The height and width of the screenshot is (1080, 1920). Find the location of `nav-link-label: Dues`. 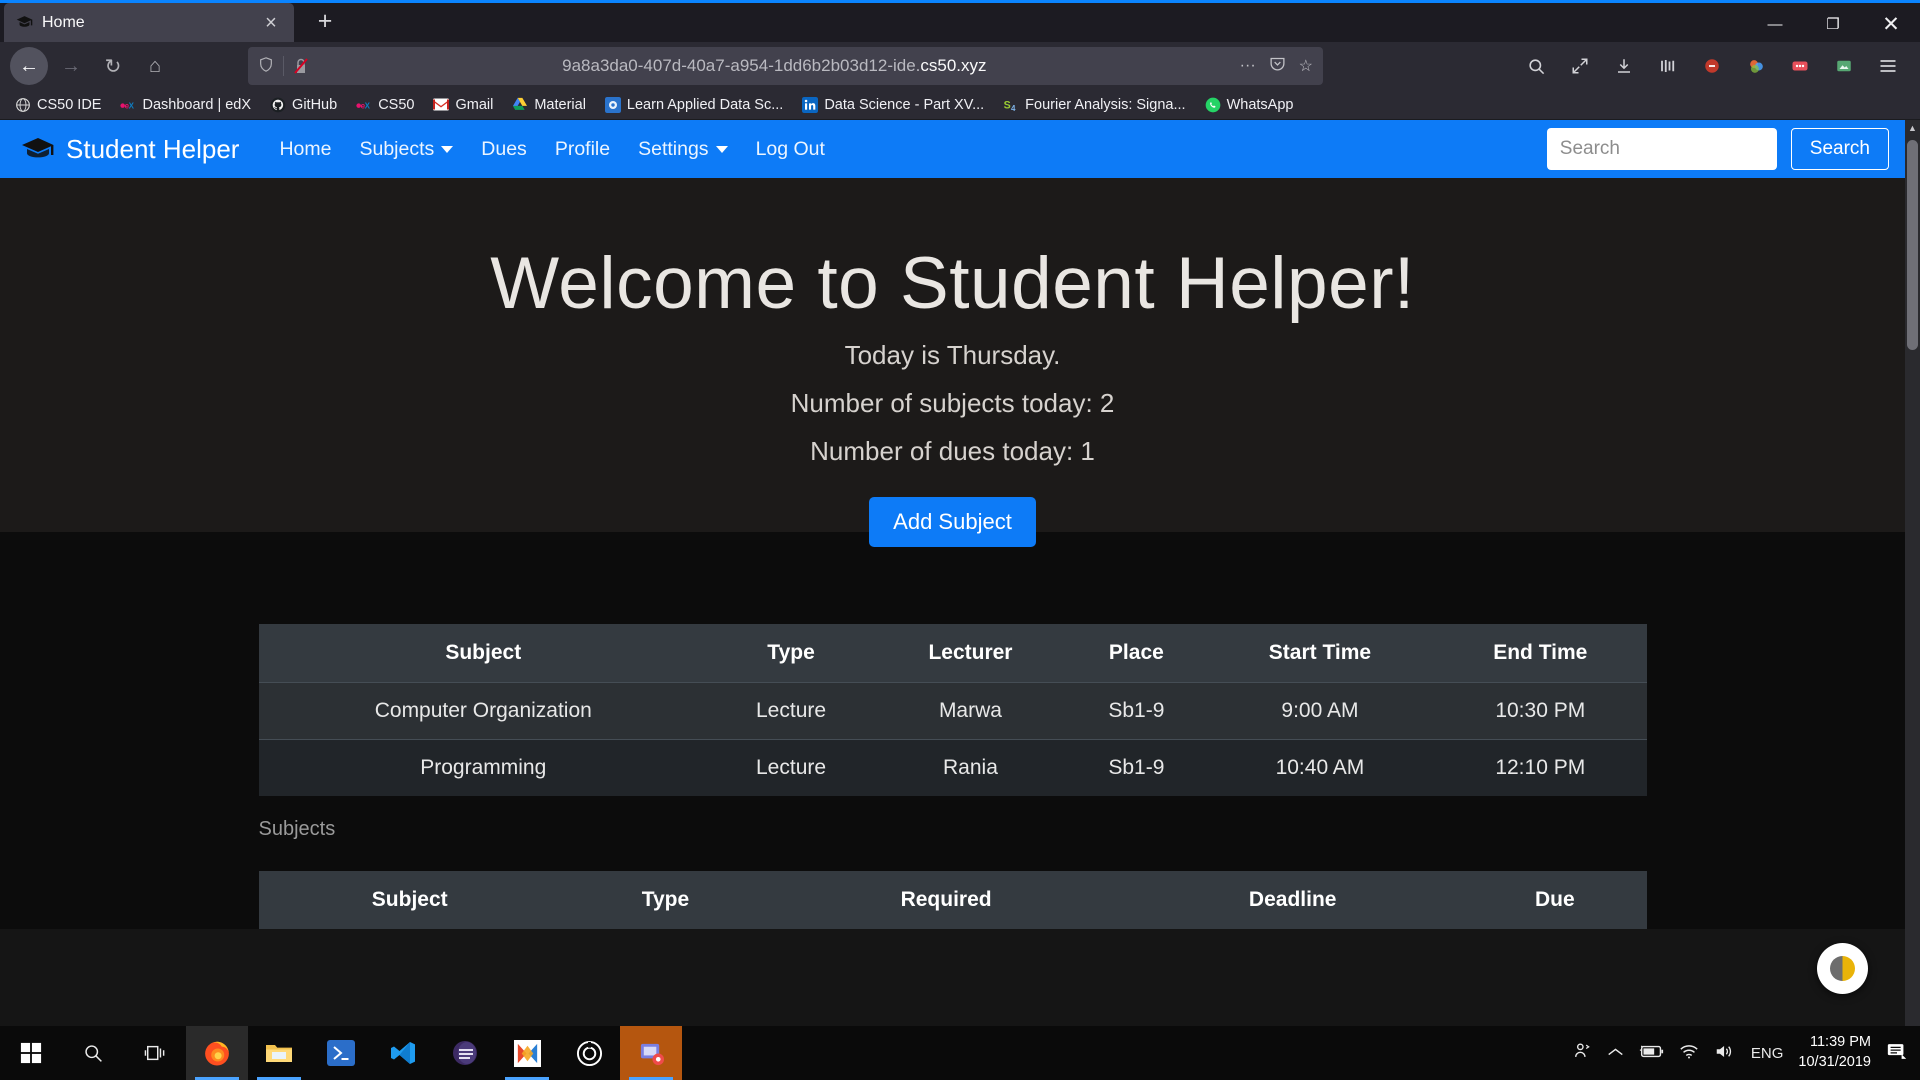

nav-link-label: Dues is located at coordinates (504, 148).